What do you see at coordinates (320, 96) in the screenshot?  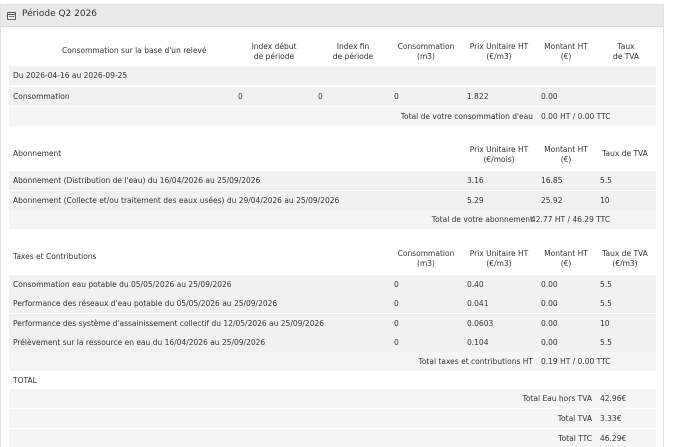 I see `consumption-index-fin: 0` at bounding box center [320, 96].